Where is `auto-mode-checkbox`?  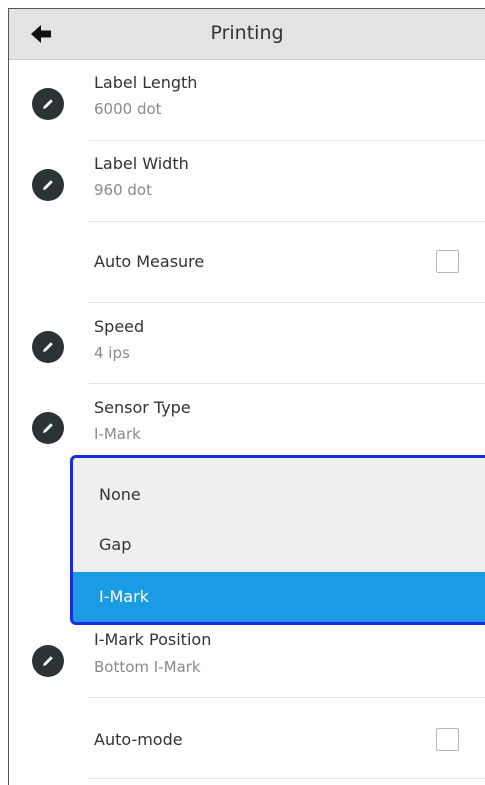 auto-mode-checkbox is located at coordinates (447, 739).